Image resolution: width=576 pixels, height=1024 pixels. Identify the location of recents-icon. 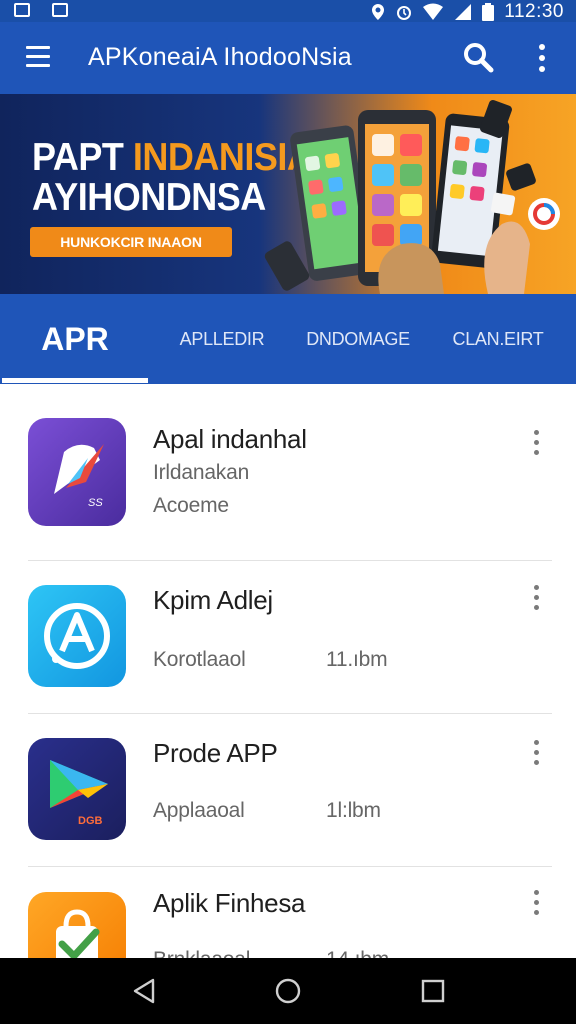
(433, 991).